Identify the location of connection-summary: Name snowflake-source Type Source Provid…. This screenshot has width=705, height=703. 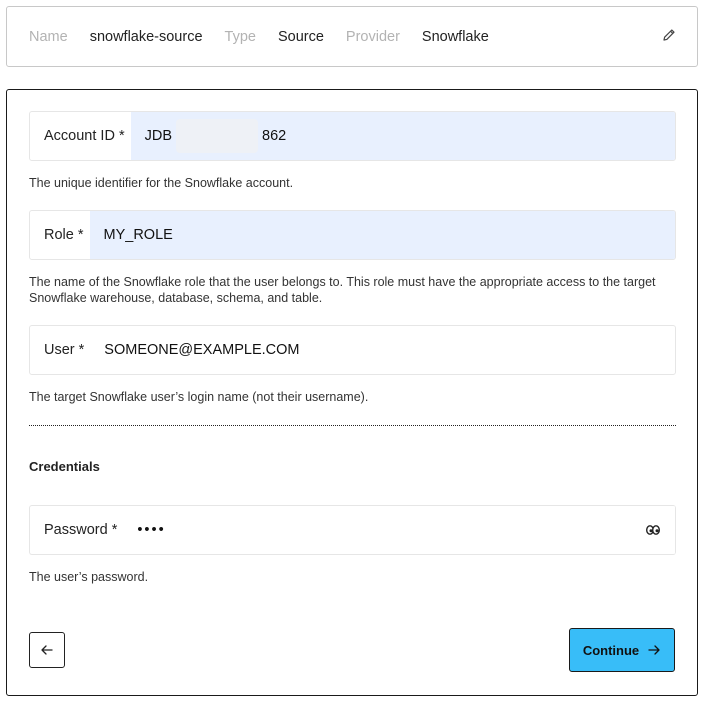
(352, 36).